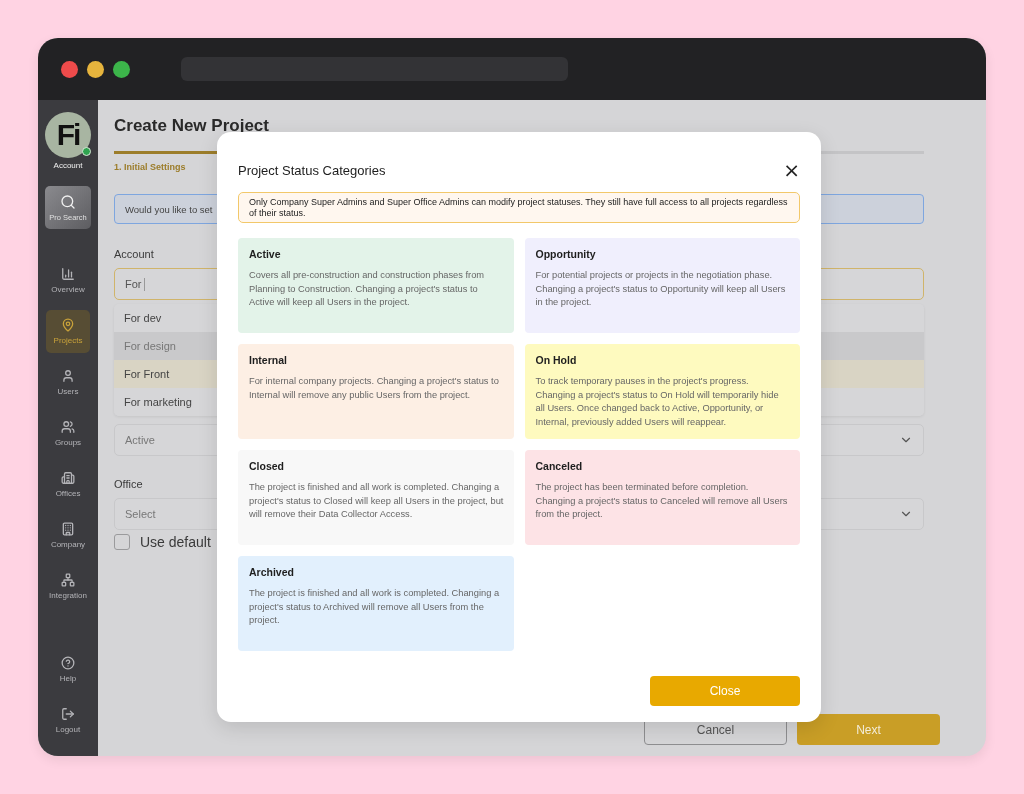 The width and height of the screenshot is (1024, 794). Describe the element at coordinates (662, 501) in the screenshot. I see `status-description: The project has been terminated before completion. Changing a project's status to Canceled will remove all Users from the project.` at that location.